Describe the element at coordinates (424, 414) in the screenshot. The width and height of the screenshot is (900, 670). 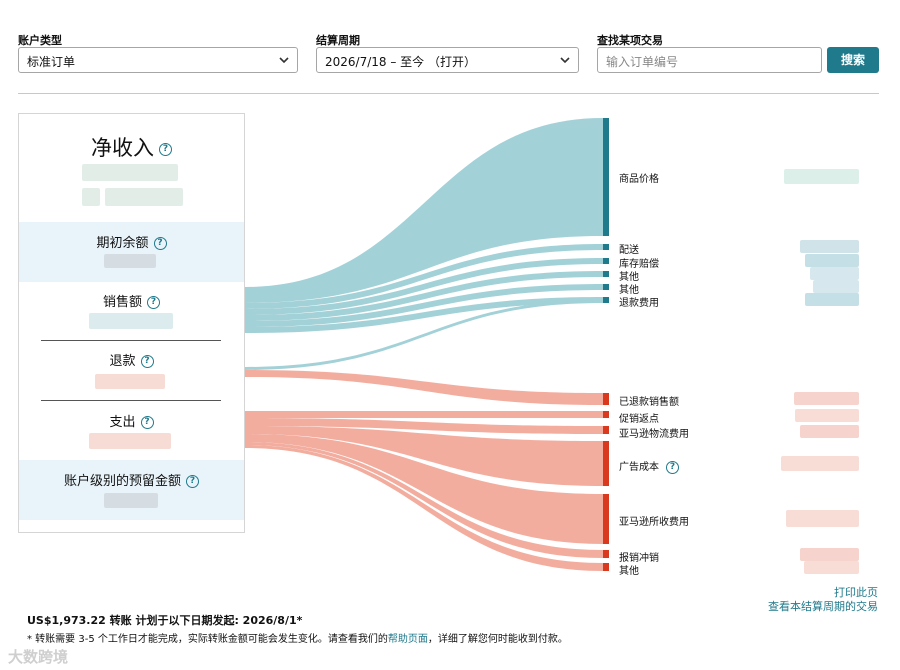
I see `flow-promo-rebate` at that location.